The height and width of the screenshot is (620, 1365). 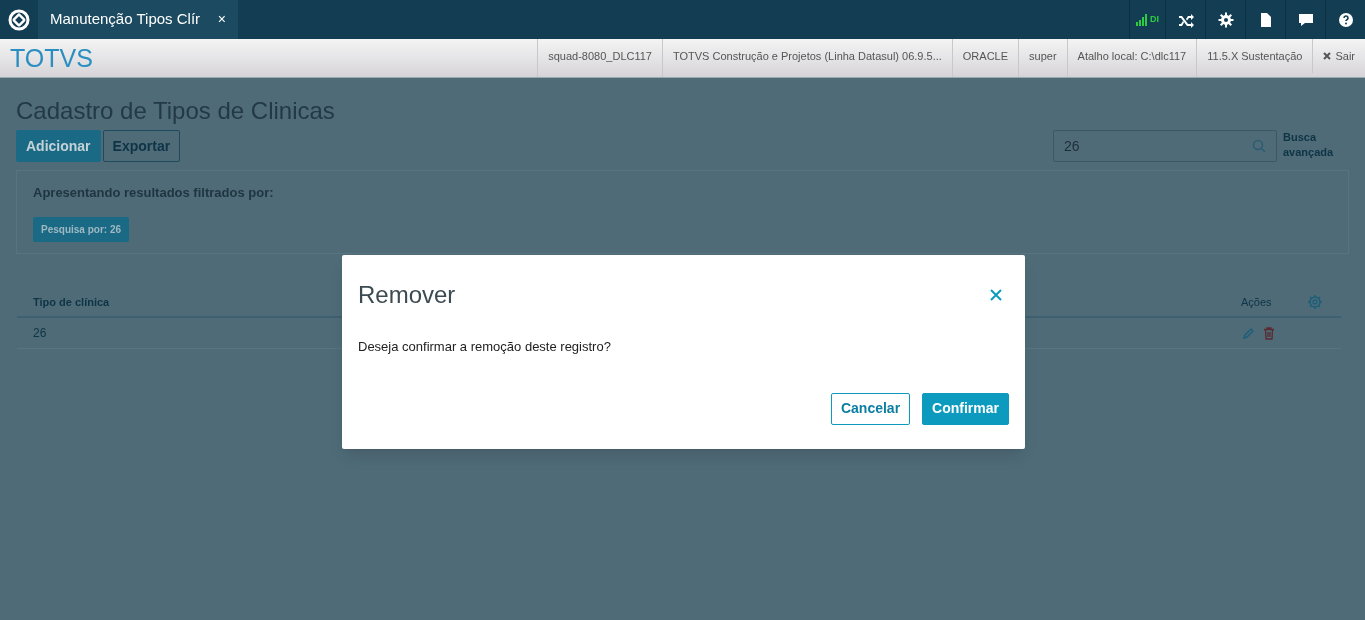 I want to click on dialog-title: Remover, so click(x=407, y=295).